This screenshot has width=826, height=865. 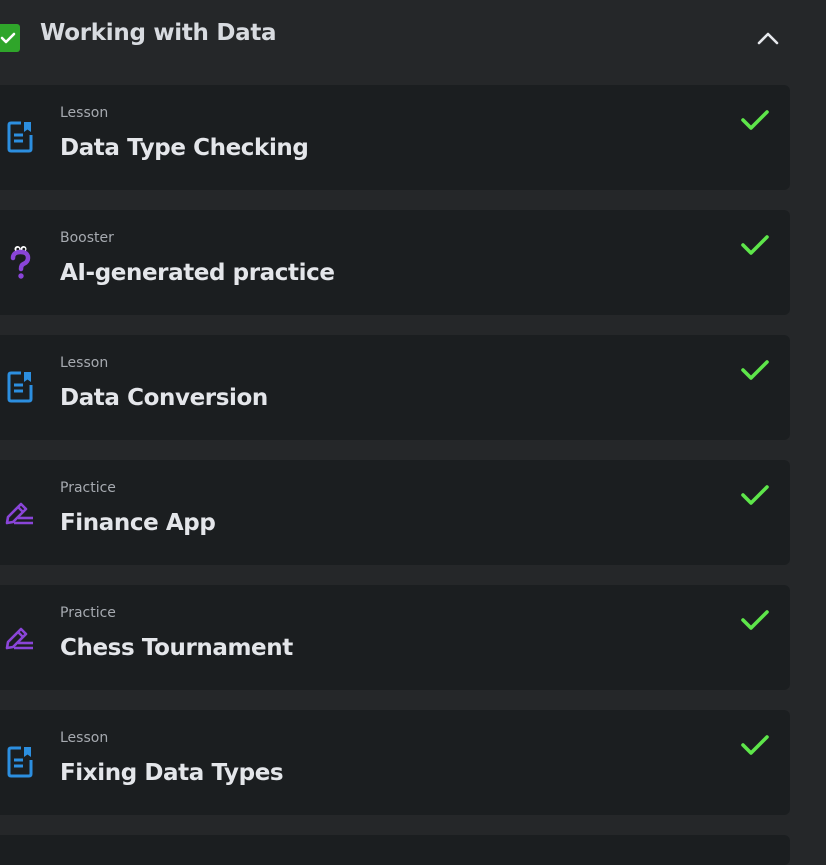 What do you see at coordinates (395, 262) in the screenshot?
I see `list-item: Booster AI-generated practice` at bounding box center [395, 262].